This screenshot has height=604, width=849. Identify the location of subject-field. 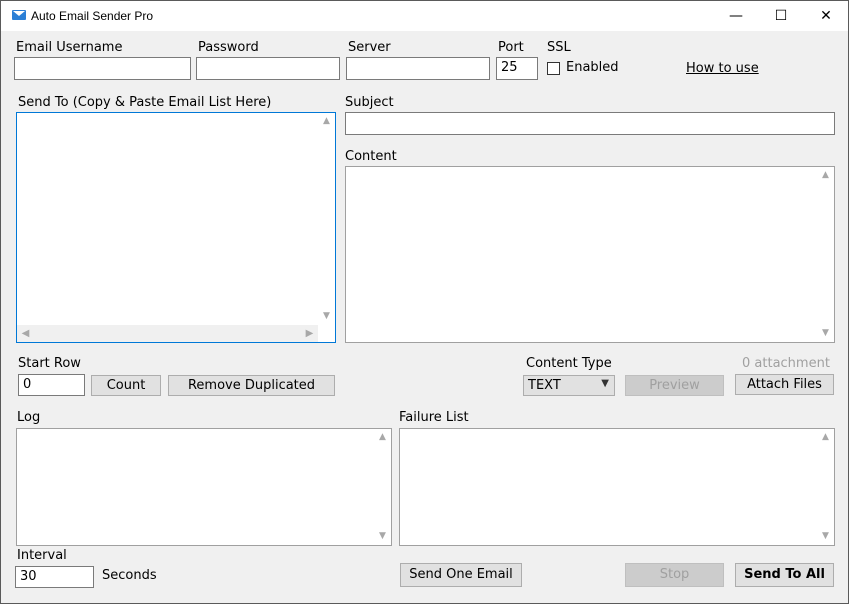
(590, 123).